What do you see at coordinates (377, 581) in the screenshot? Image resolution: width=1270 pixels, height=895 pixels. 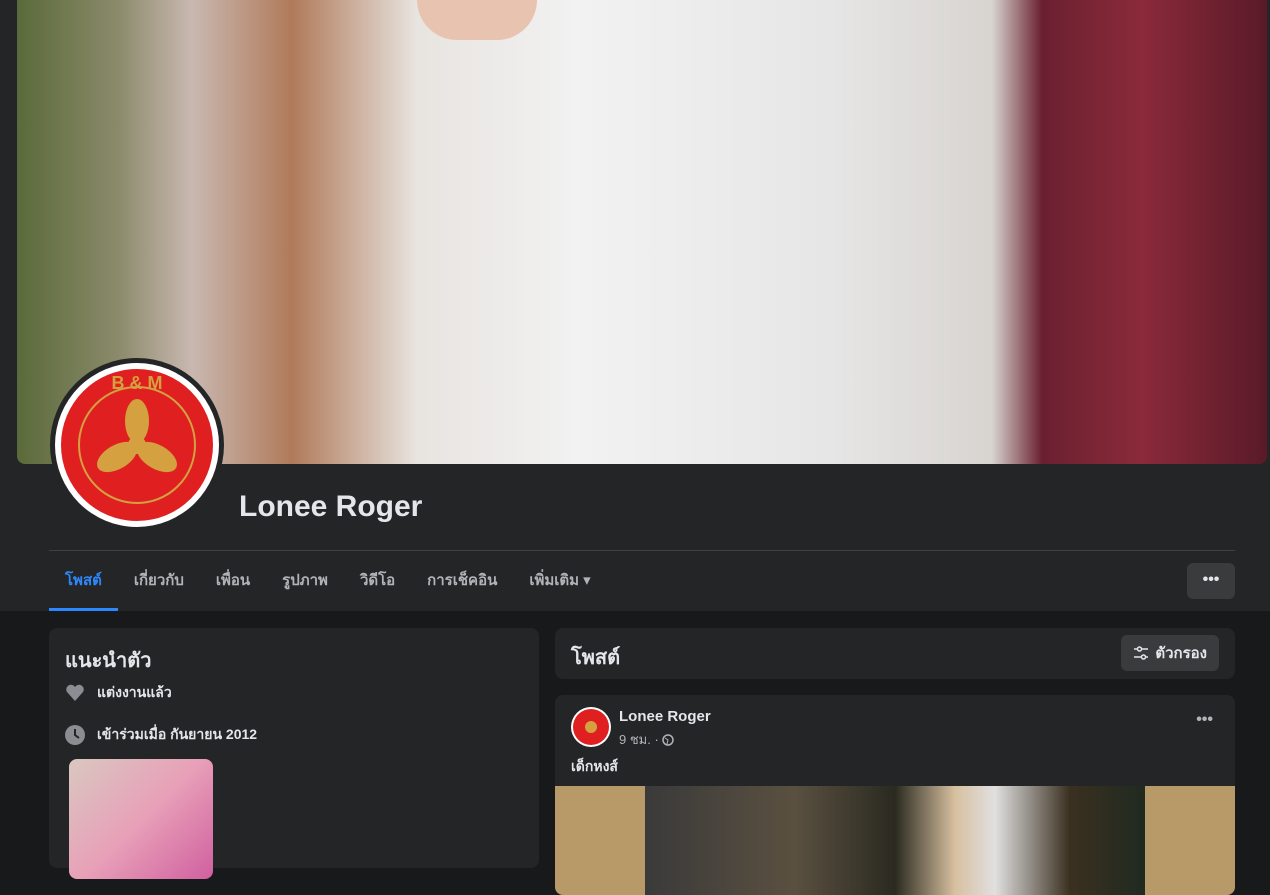 I see `tab-videos: วิดีโอ` at bounding box center [377, 581].